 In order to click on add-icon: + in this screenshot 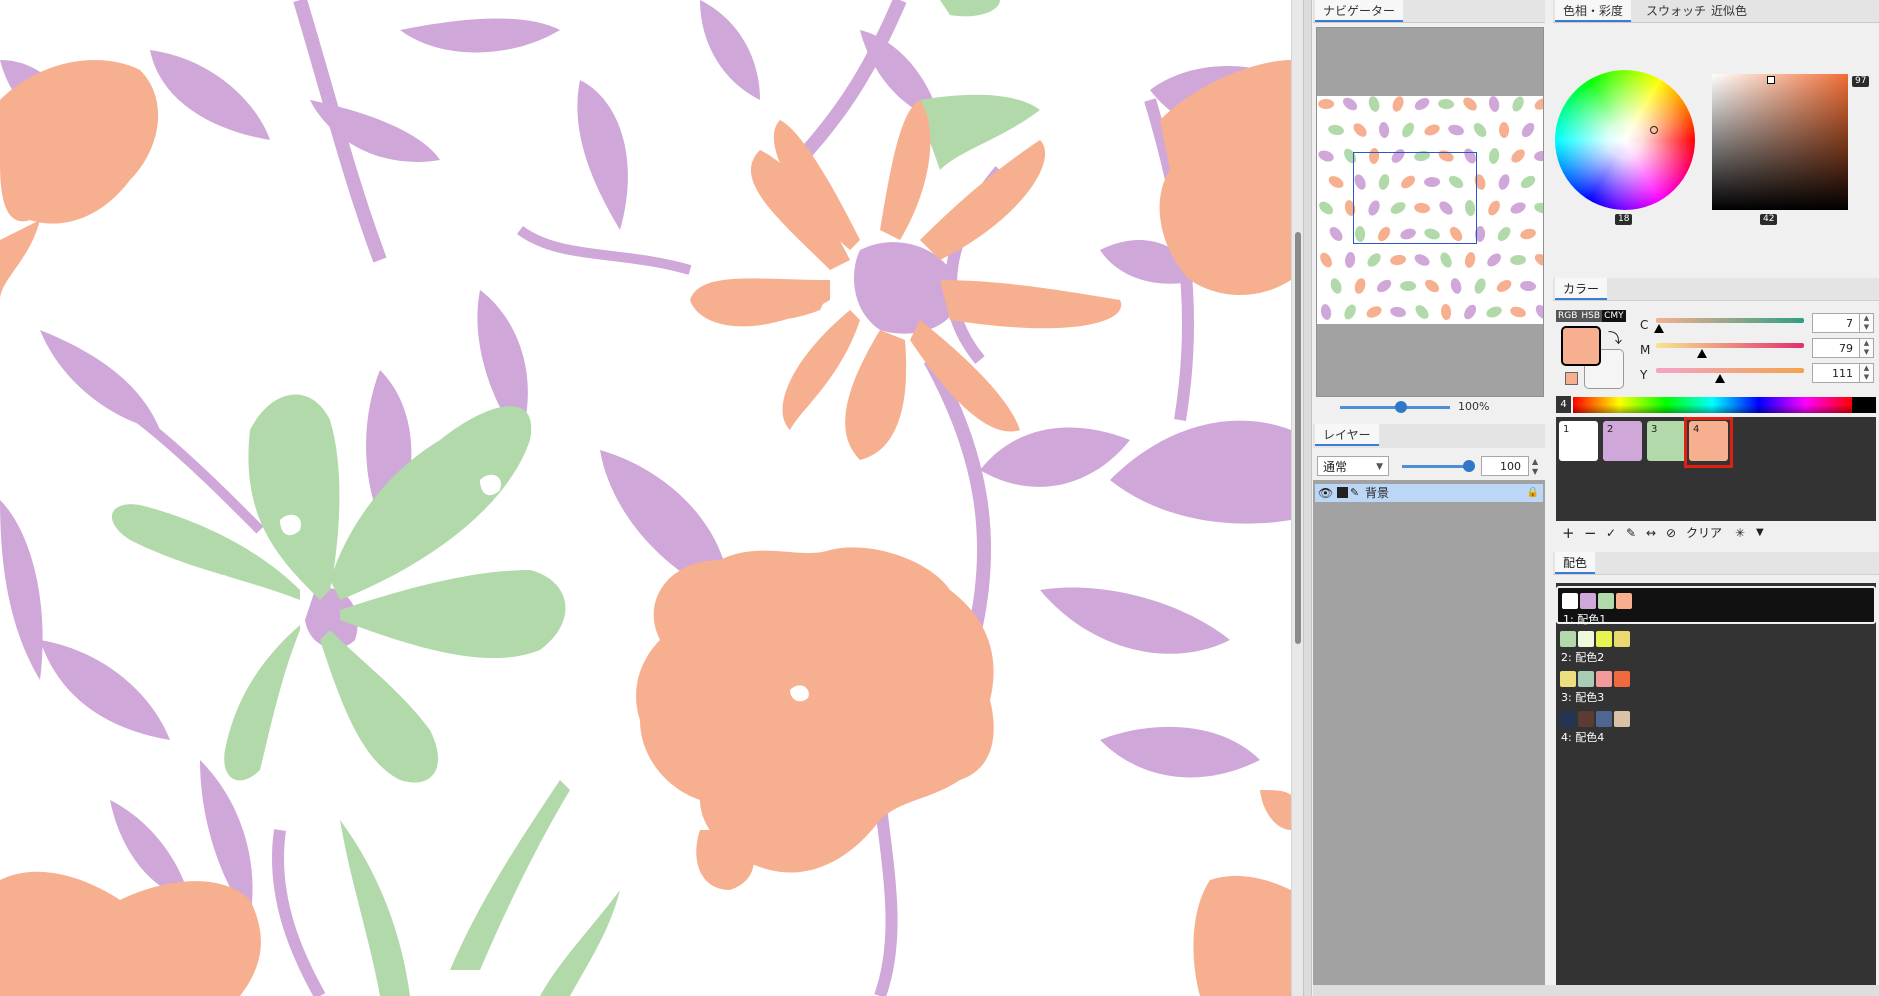, I will do `click(1568, 533)`.